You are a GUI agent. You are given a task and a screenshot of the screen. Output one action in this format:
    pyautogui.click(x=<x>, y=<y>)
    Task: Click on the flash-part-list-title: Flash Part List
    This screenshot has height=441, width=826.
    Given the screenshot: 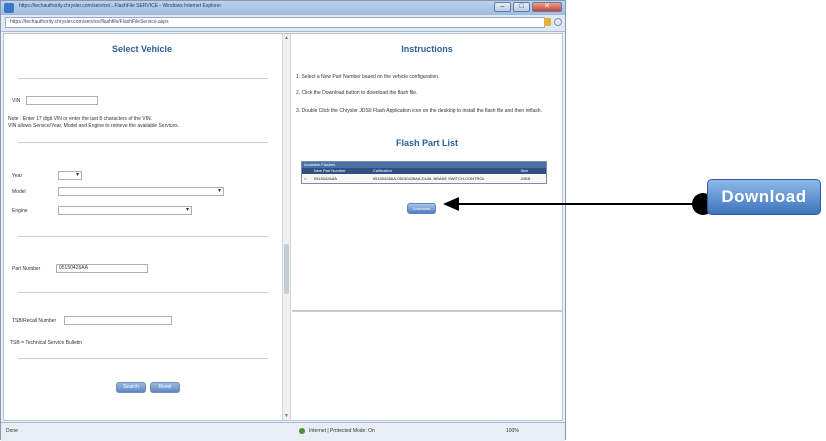 What is the action you would take?
    pyautogui.click(x=426, y=143)
    